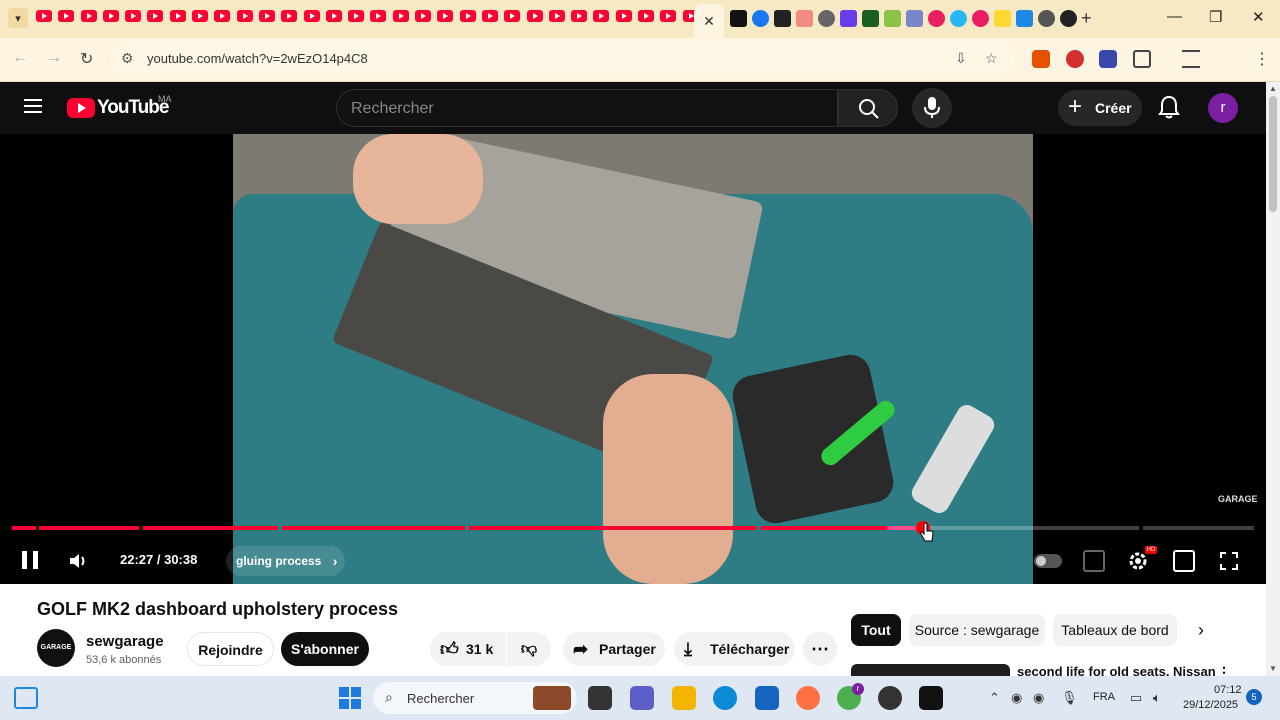 The width and height of the screenshot is (1280, 720). What do you see at coordinates (30, 560) in the screenshot?
I see `pause-icon` at bounding box center [30, 560].